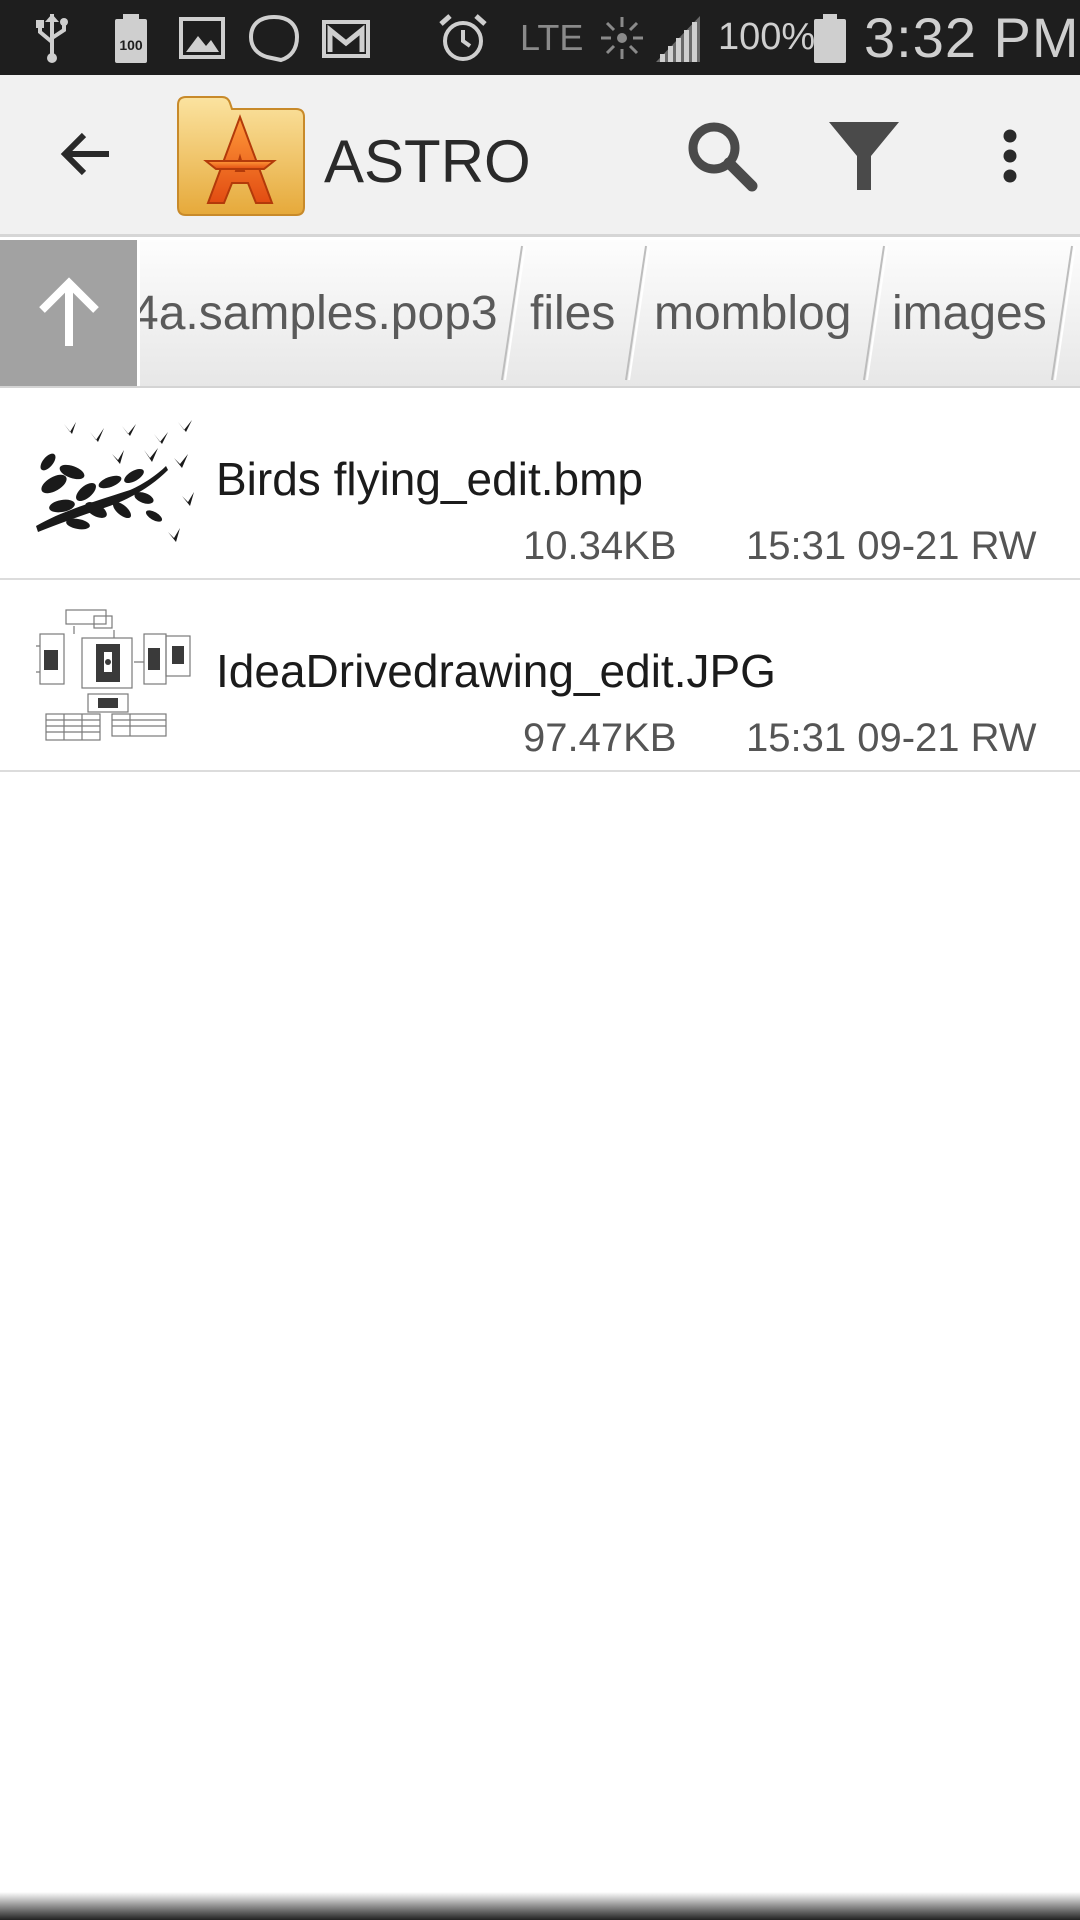 This screenshot has height=1920, width=1080. Describe the element at coordinates (830, 38) in the screenshot. I see `battery-icon` at that location.